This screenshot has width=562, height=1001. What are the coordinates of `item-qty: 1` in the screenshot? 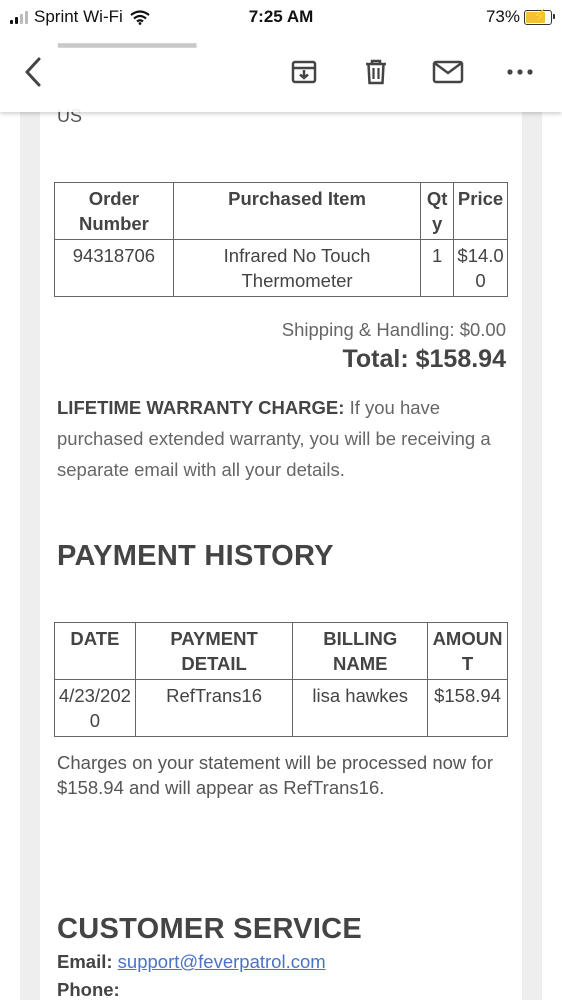 It's located at (437, 268).